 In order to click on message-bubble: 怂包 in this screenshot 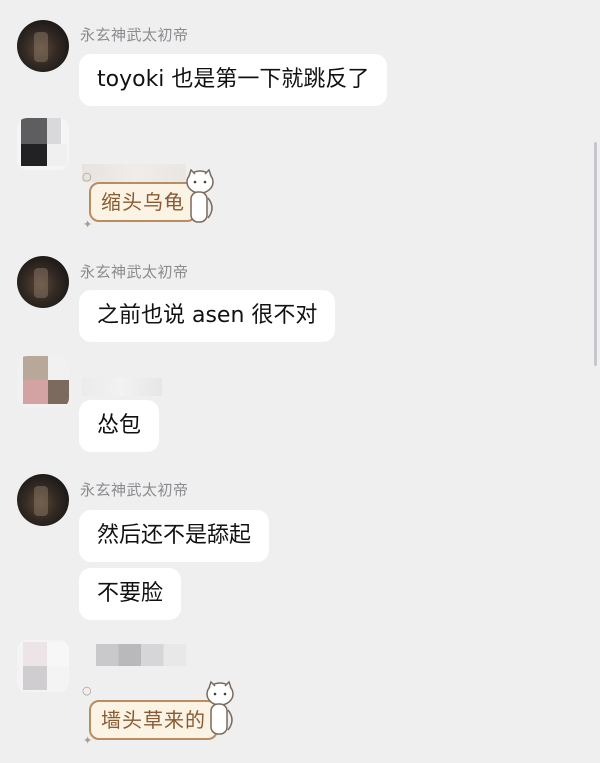, I will do `click(119, 426)`.